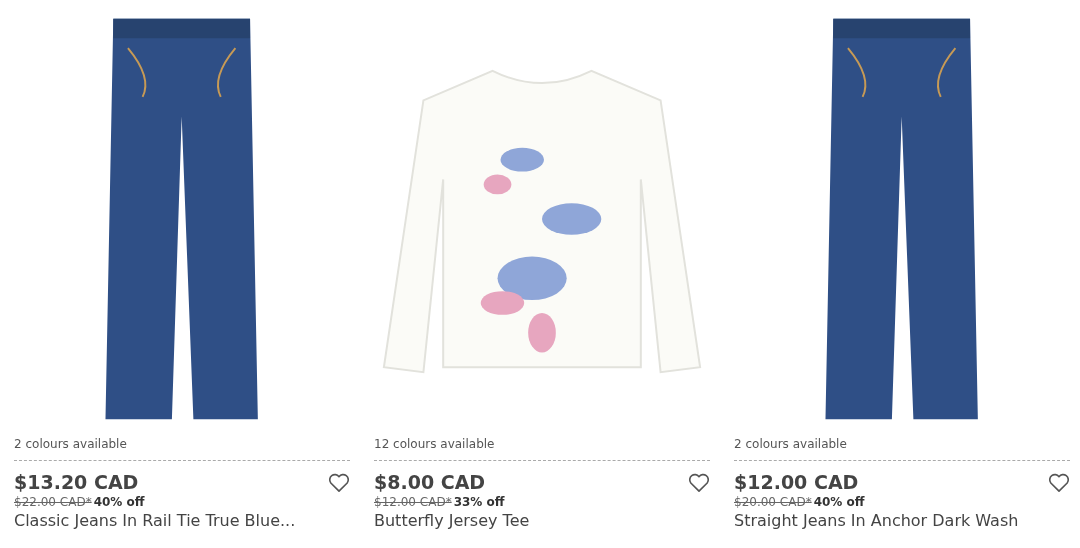 Image resolution: width=1080 pixels, height=548 pixels. I want to click on product-name: Butterfly Jersey Tee, so click(542, 520).